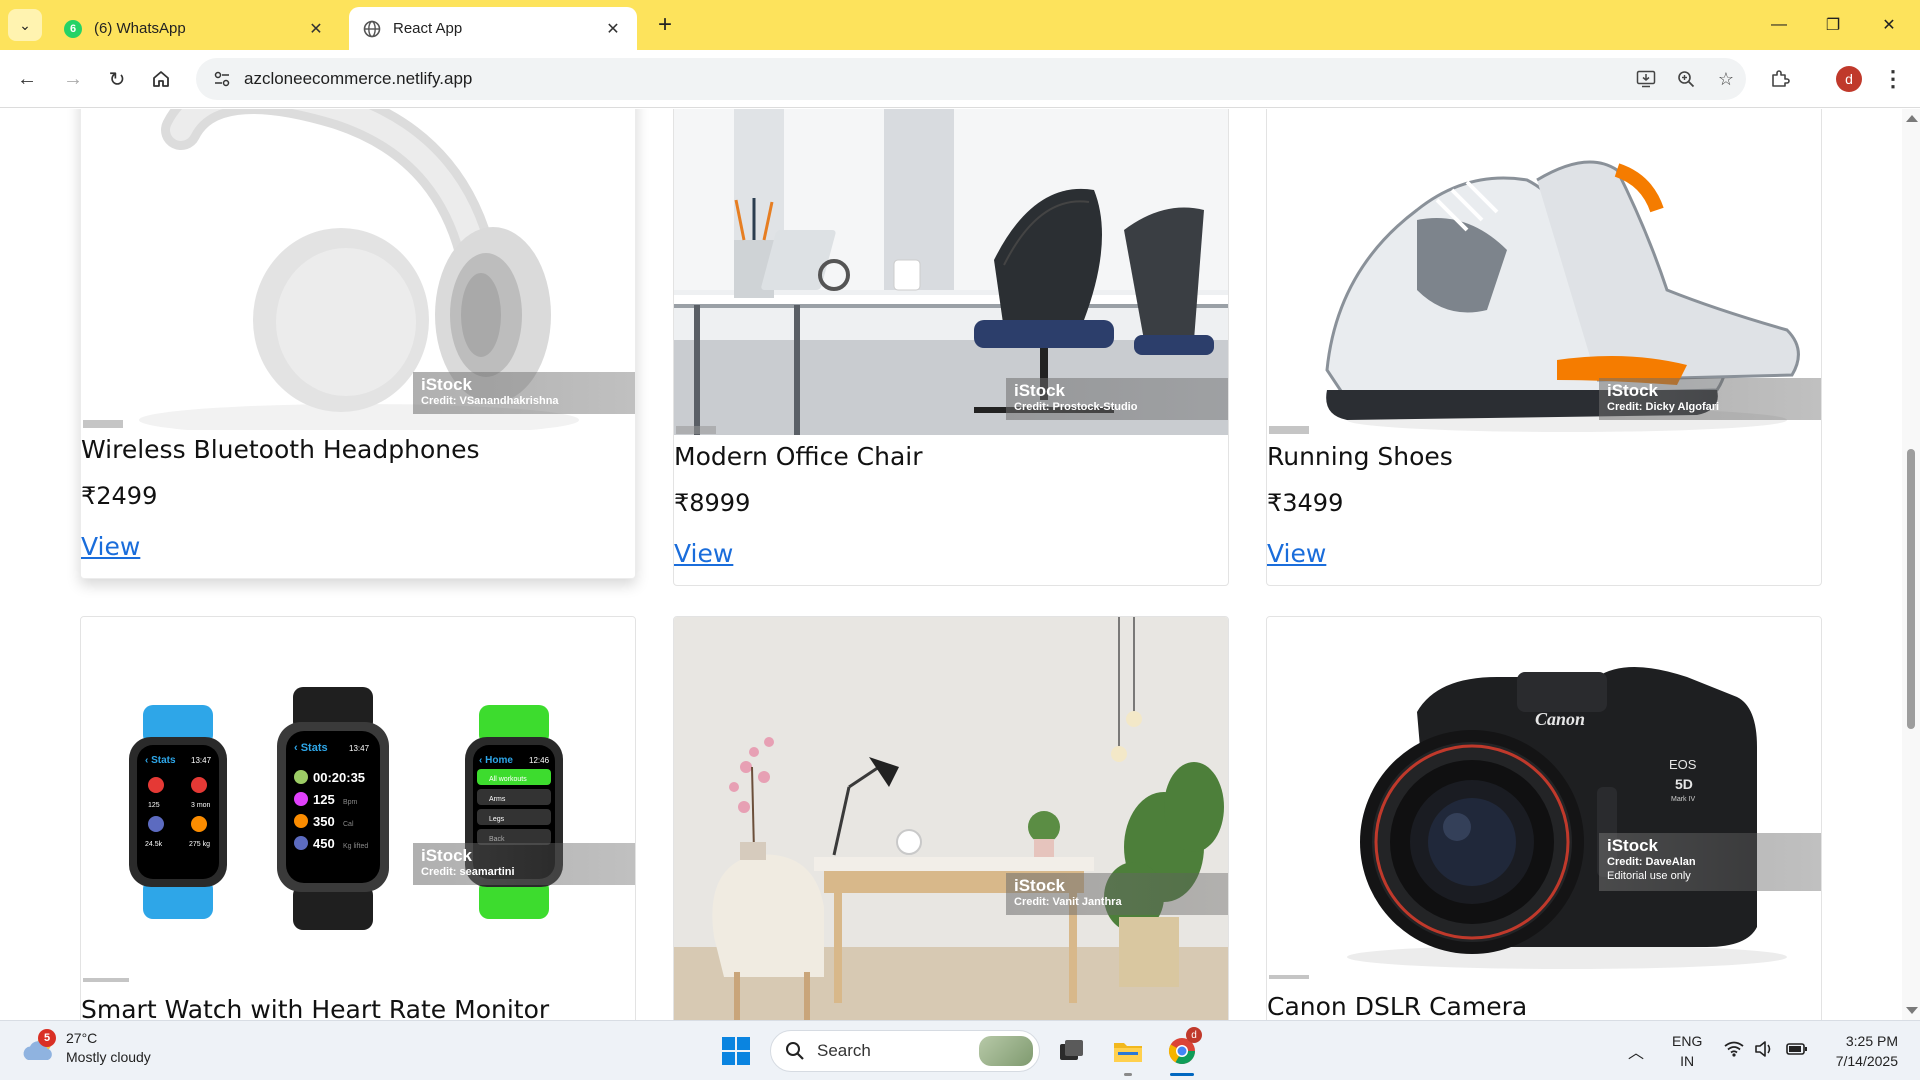  I want to click on watch-stat: 3 mon, so click(201, 805).